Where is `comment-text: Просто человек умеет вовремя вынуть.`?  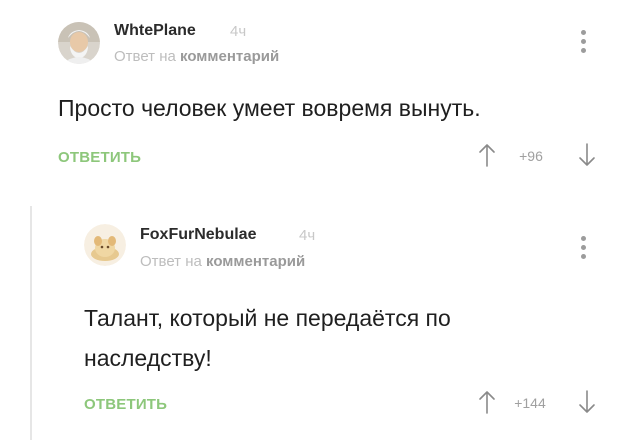
comment-text: Просто человек умеет вовремя вынуть. is located at coordinates (269, 108).